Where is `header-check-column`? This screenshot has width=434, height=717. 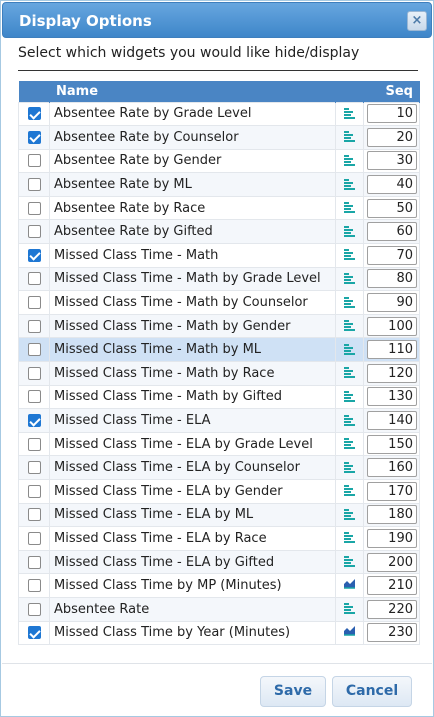 header-check-column is located at coordinates (34, 91).